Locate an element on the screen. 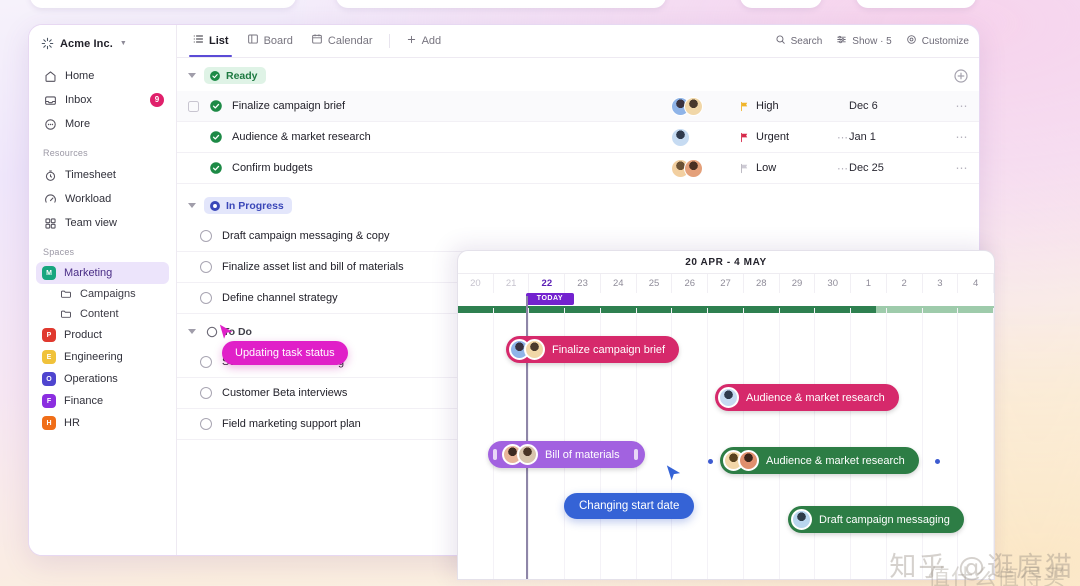  add-view-button: Add is located at coordinates (424, 41).